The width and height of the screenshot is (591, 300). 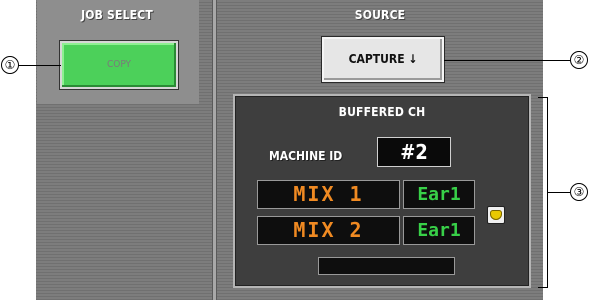 What do you see at coordinates (328, 194) in the screenshot?
I see `channel-1-name: MIX 1` at bounding box center [328, 194].